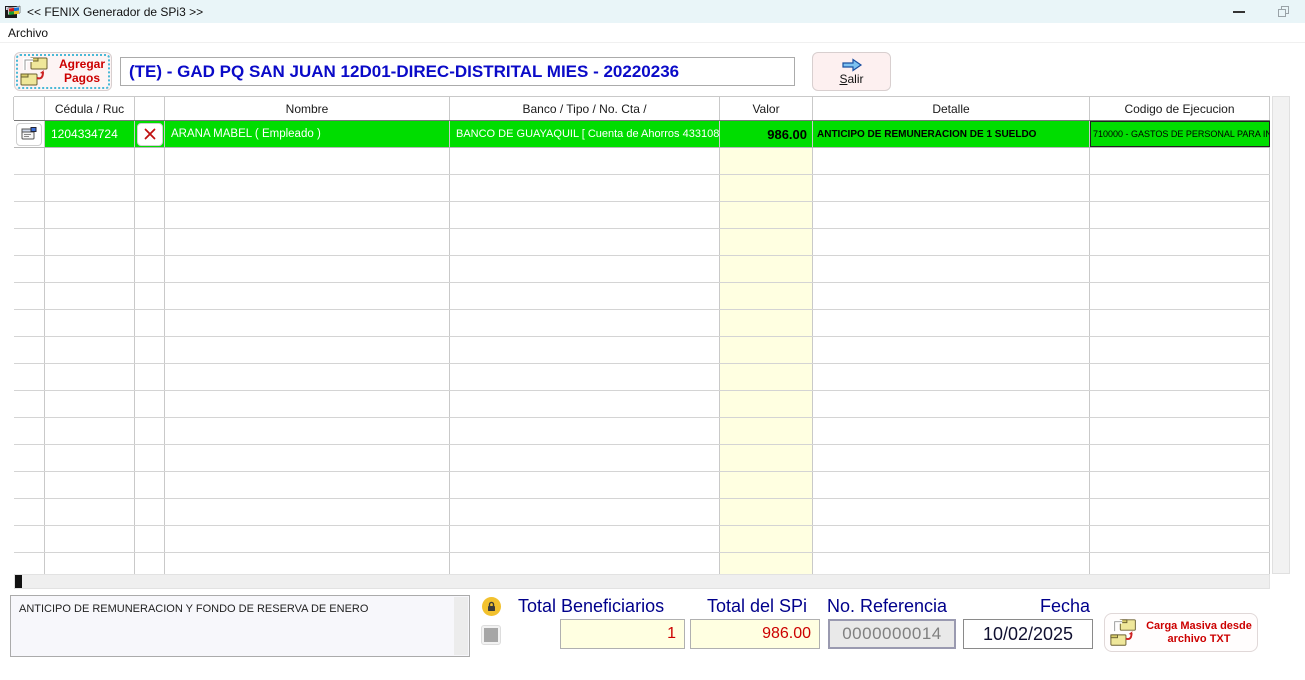  What do you see at coordinates (951, 108) in the screenshot?
I see `header-detalle: Detalle` at bounding box center [951, 108].